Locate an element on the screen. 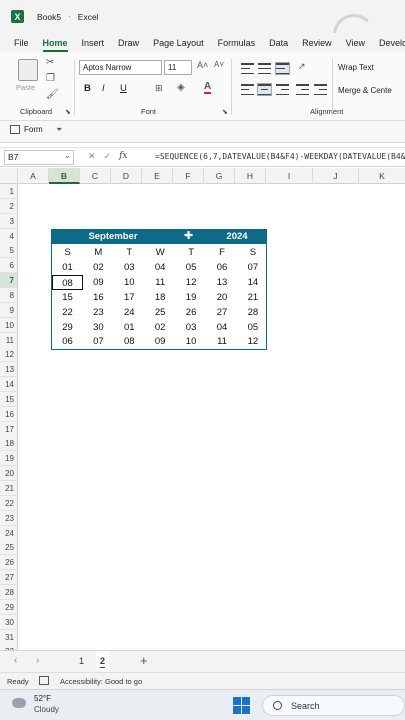 The height and width of the screenshot is (720, 405). calendar-day: 24 is located at coordinates (129, 312).